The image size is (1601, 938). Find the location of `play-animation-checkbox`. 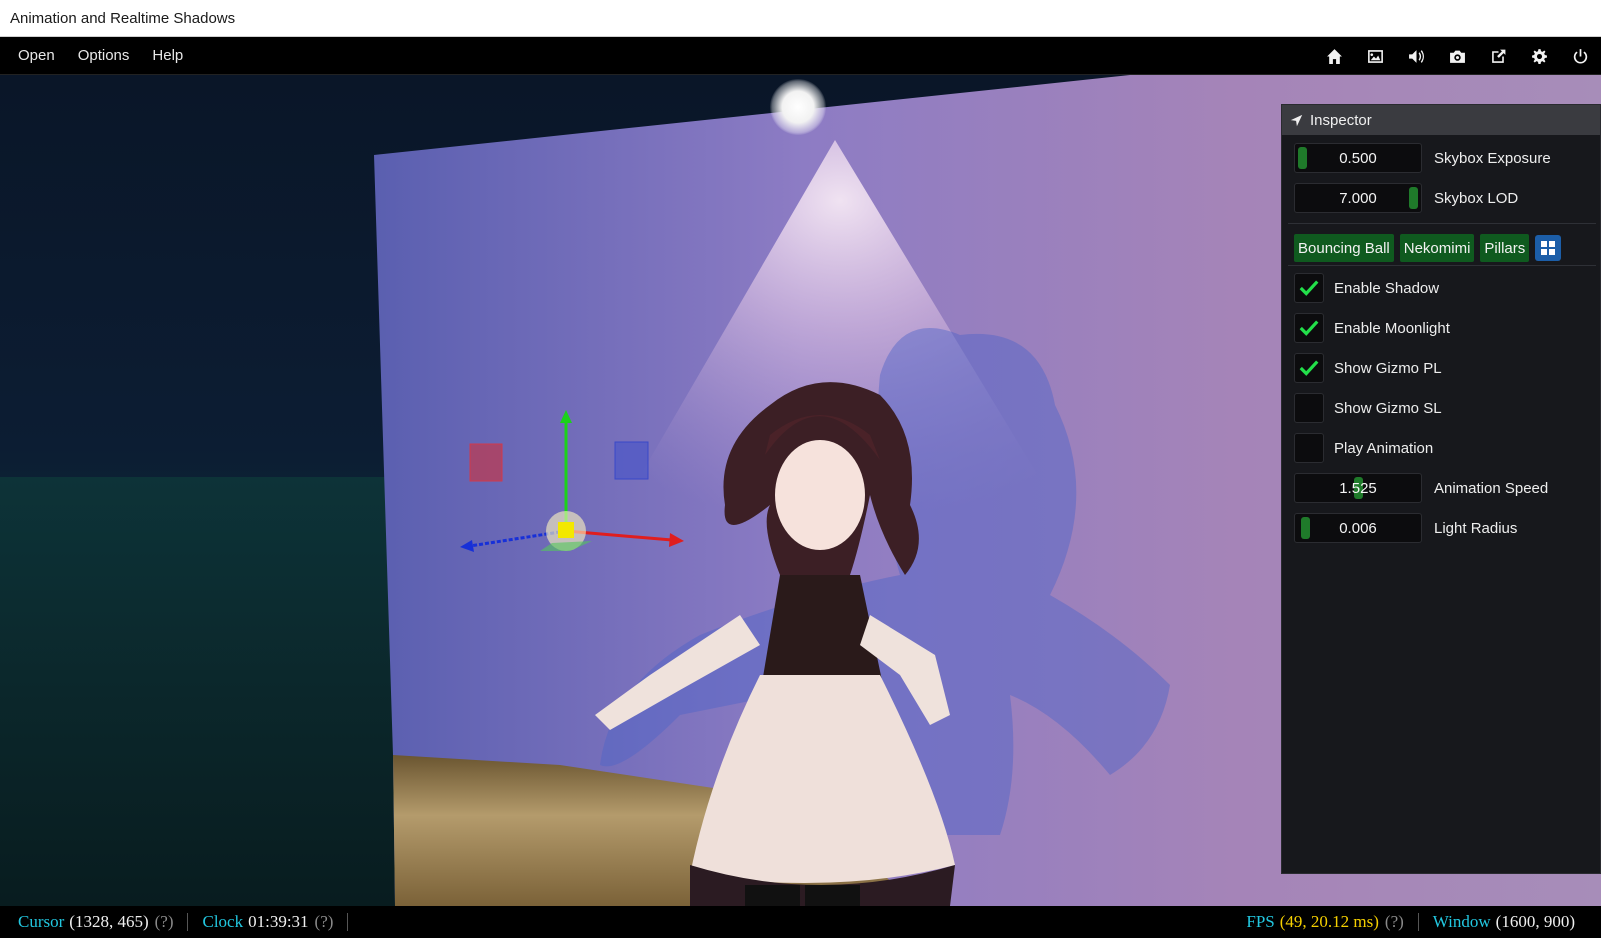

play-animation-checkbox is located at coordinates (1309, 448).